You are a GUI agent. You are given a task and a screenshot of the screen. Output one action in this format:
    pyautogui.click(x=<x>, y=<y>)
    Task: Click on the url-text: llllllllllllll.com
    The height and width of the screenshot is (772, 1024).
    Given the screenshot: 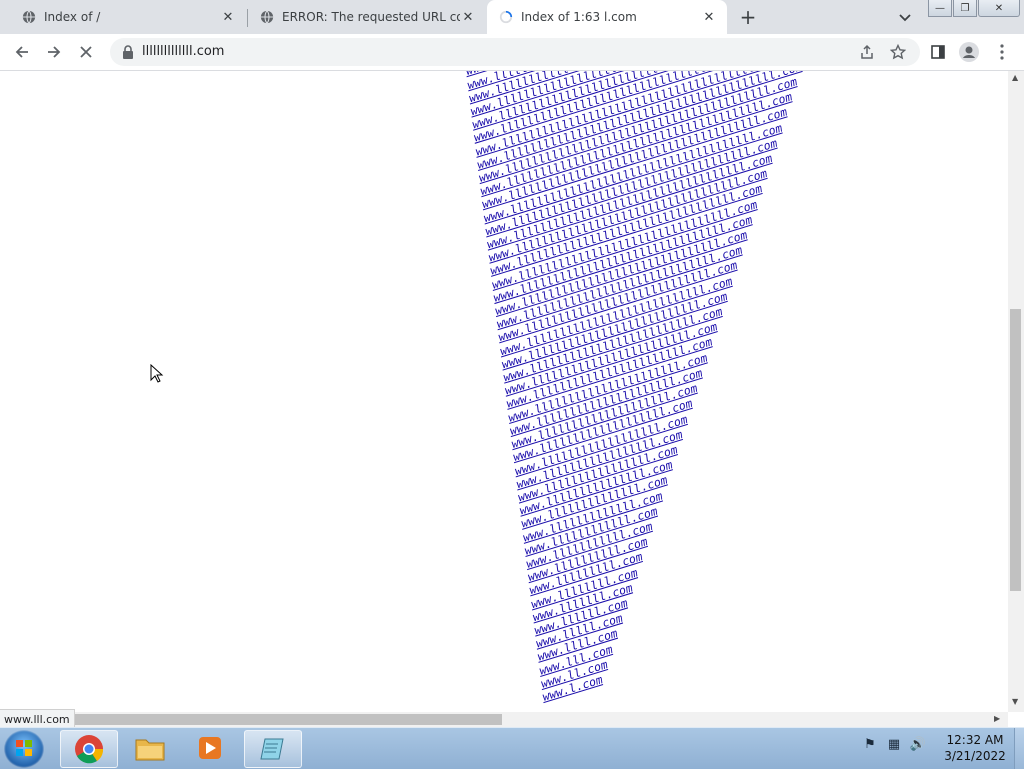 What is the action you would take?
    pyautogui.click(x=183, y=51)
    